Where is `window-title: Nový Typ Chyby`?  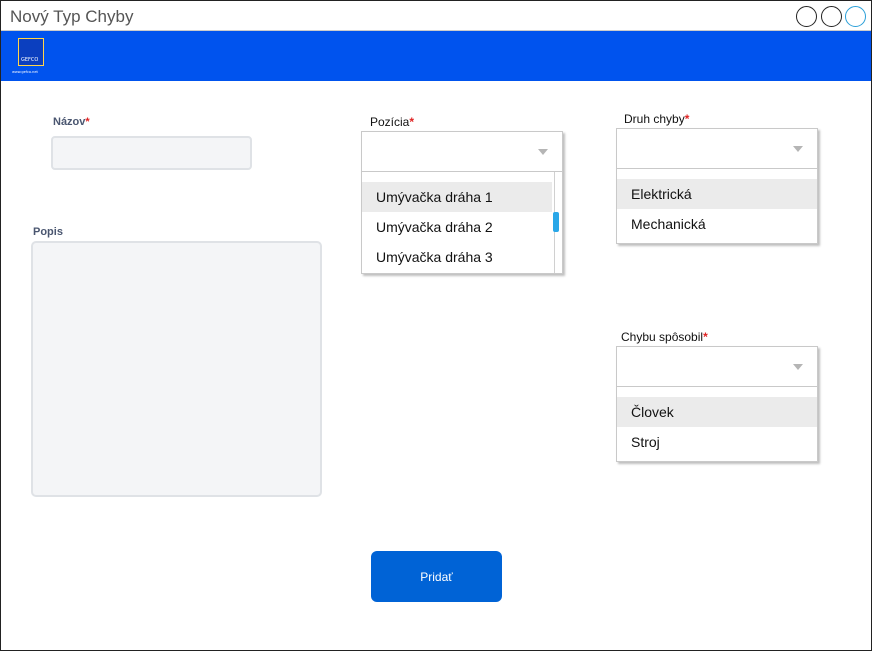 window-title: Nový Typ Chyby is located at coordinates (72, 16).